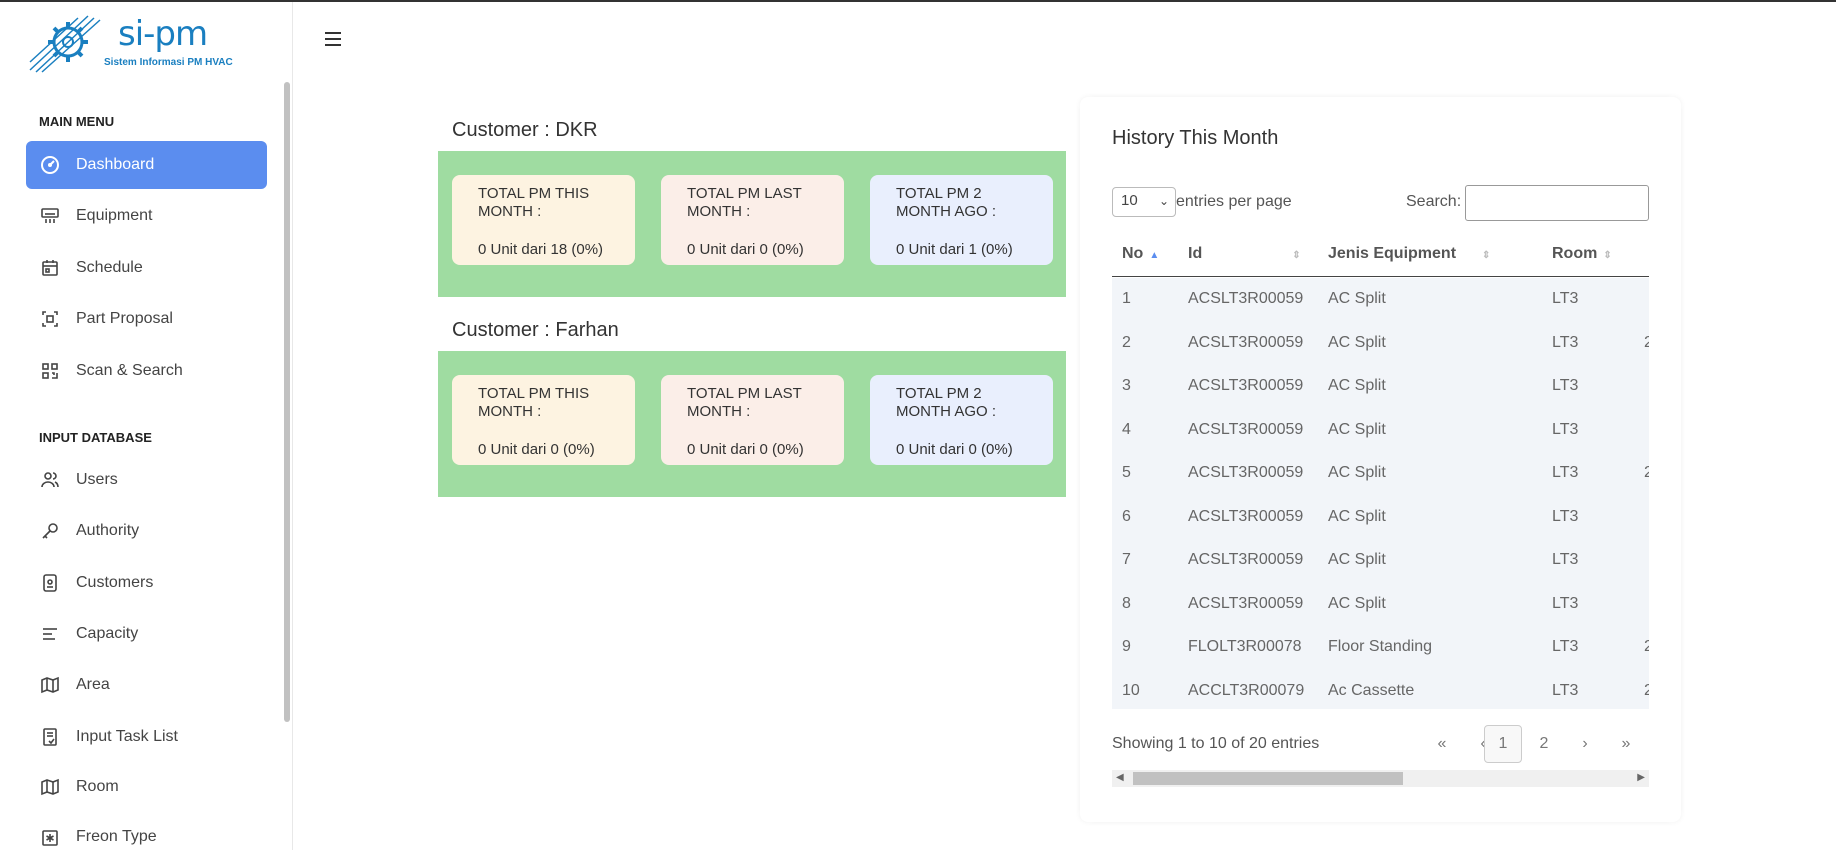  I want to click on sidebar-item-scan-search: Scan & Search, so click(146, 371).